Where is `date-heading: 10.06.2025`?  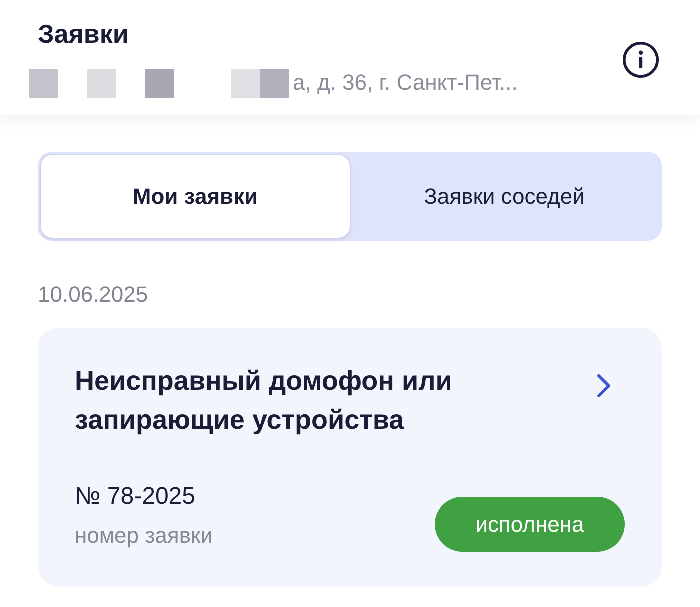 date-heading: 10.06.2025 is located at coordinates (94, 295).